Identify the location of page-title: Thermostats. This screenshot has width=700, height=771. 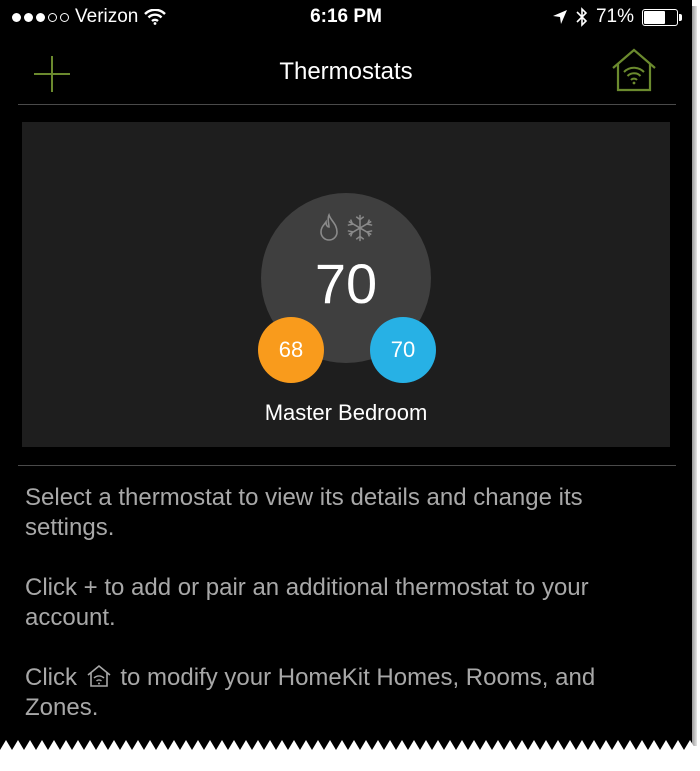
(346, 71).